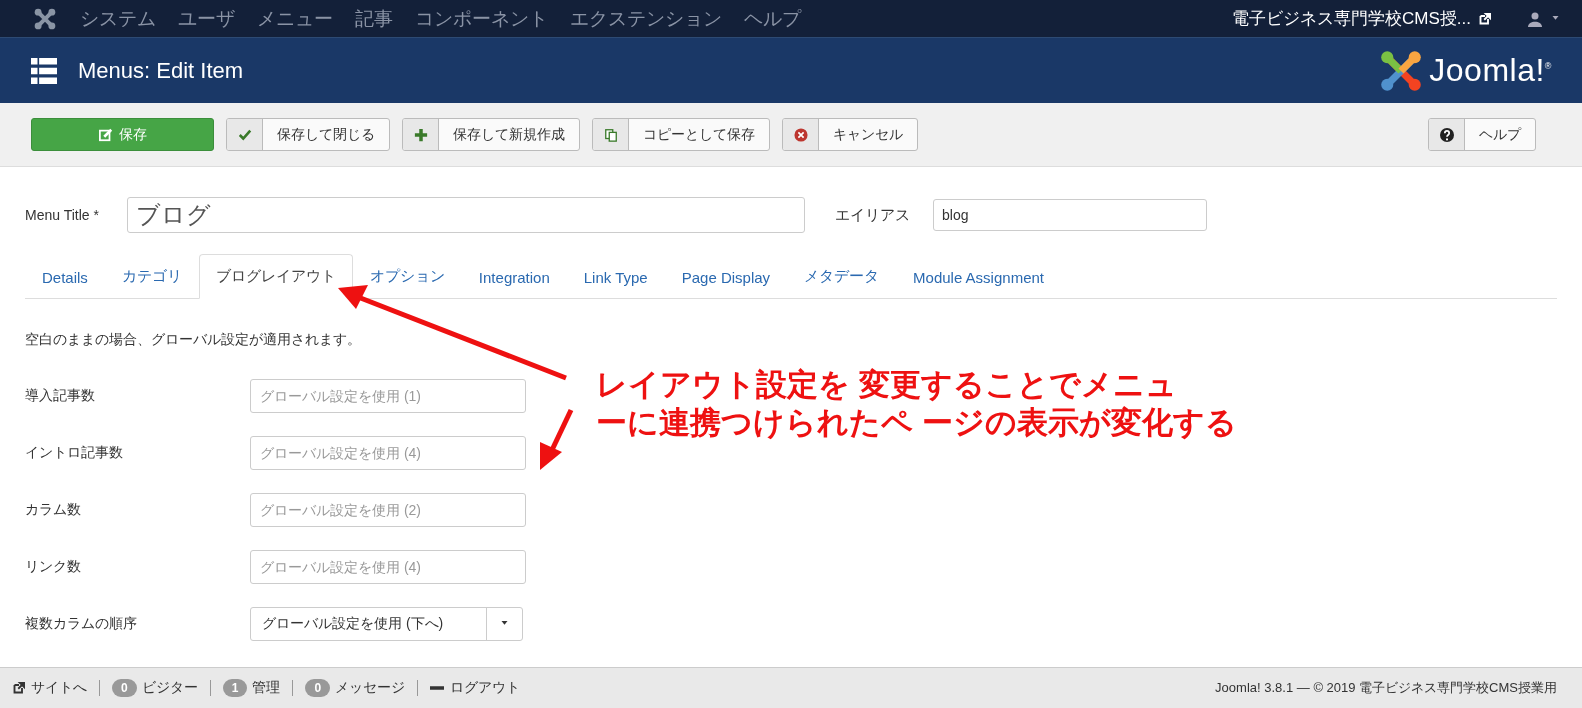 This screenshot has width=1582, height=708. What do you see at coordinates (295, 18) in the screenshot?
I see `menu-item: メニュー` at bounding box center [295, 18].